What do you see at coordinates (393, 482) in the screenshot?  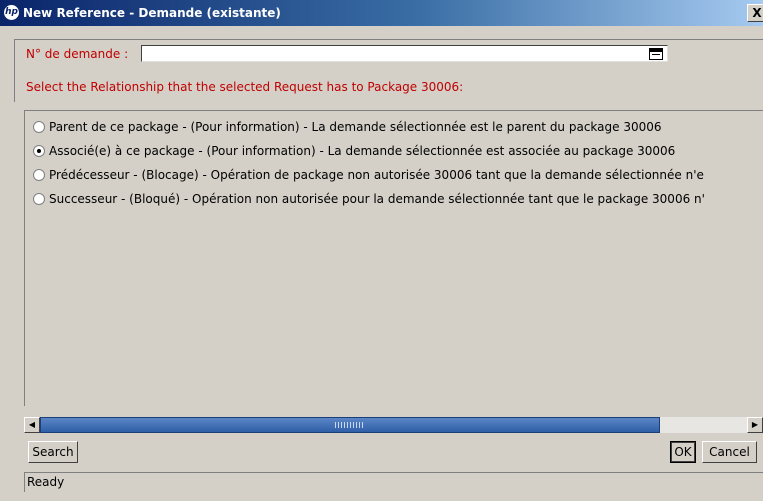 I see `status-bar: Ready` at bounding box center [393, 482].